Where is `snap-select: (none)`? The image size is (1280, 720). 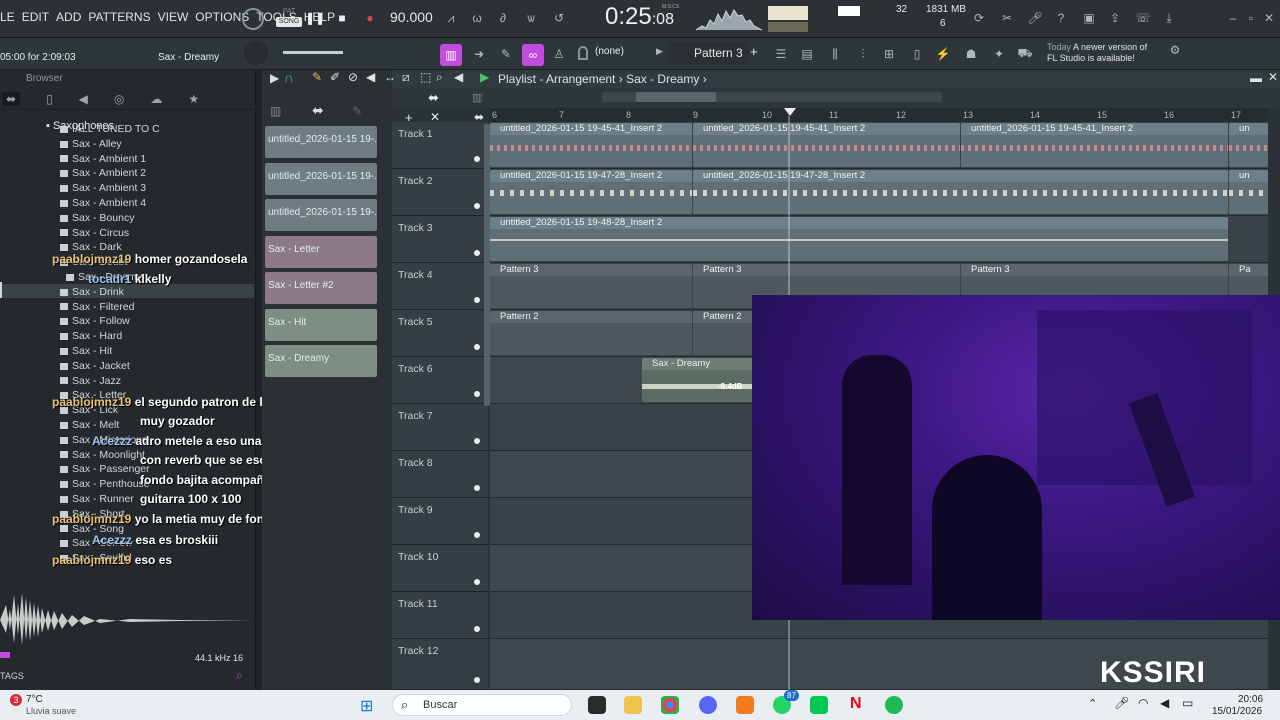 snap-select: (none) is located at coordinates (609, 51).